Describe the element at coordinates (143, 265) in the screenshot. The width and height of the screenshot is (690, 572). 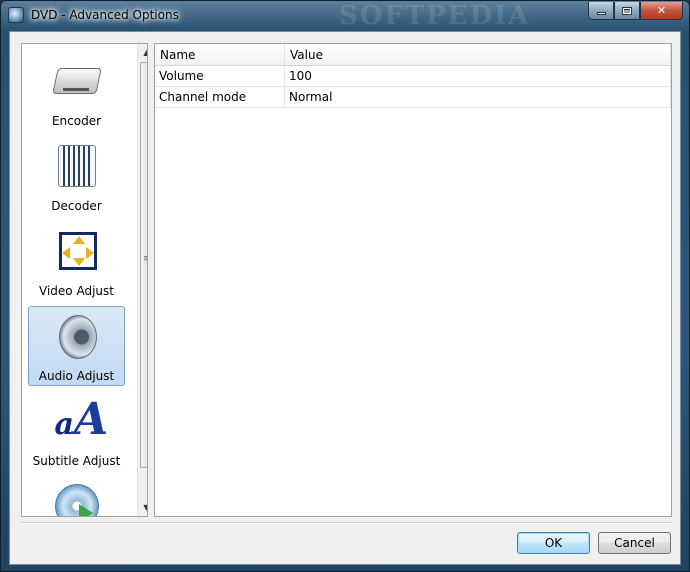
I see `scrollbar-thumb: ≡` at that location.